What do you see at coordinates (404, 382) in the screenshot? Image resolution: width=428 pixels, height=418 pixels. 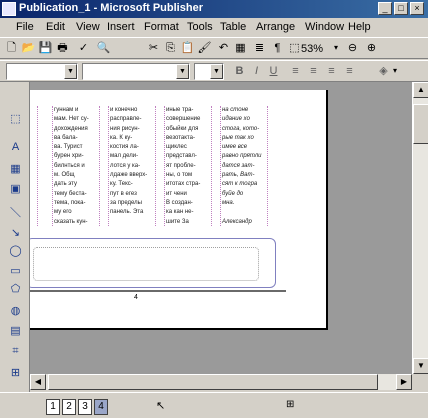 I see `scroll-right-icon: ▶` at bounding box center [404, 382].